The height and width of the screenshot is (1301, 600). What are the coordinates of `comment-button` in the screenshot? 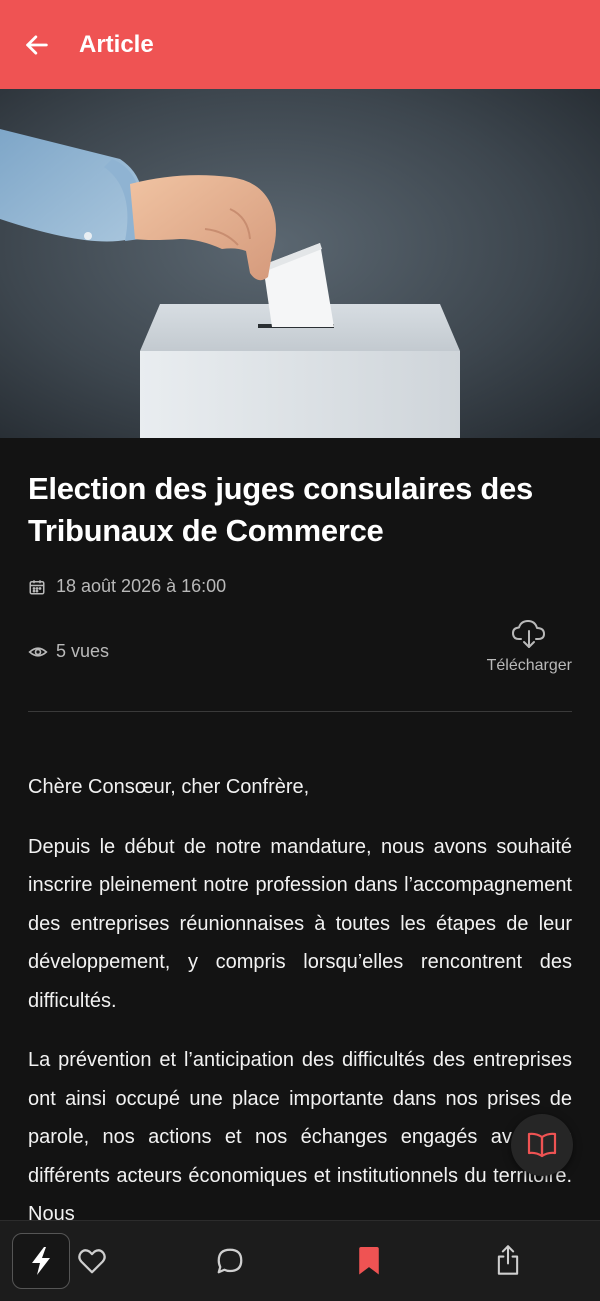 It's located at (230, 1261).